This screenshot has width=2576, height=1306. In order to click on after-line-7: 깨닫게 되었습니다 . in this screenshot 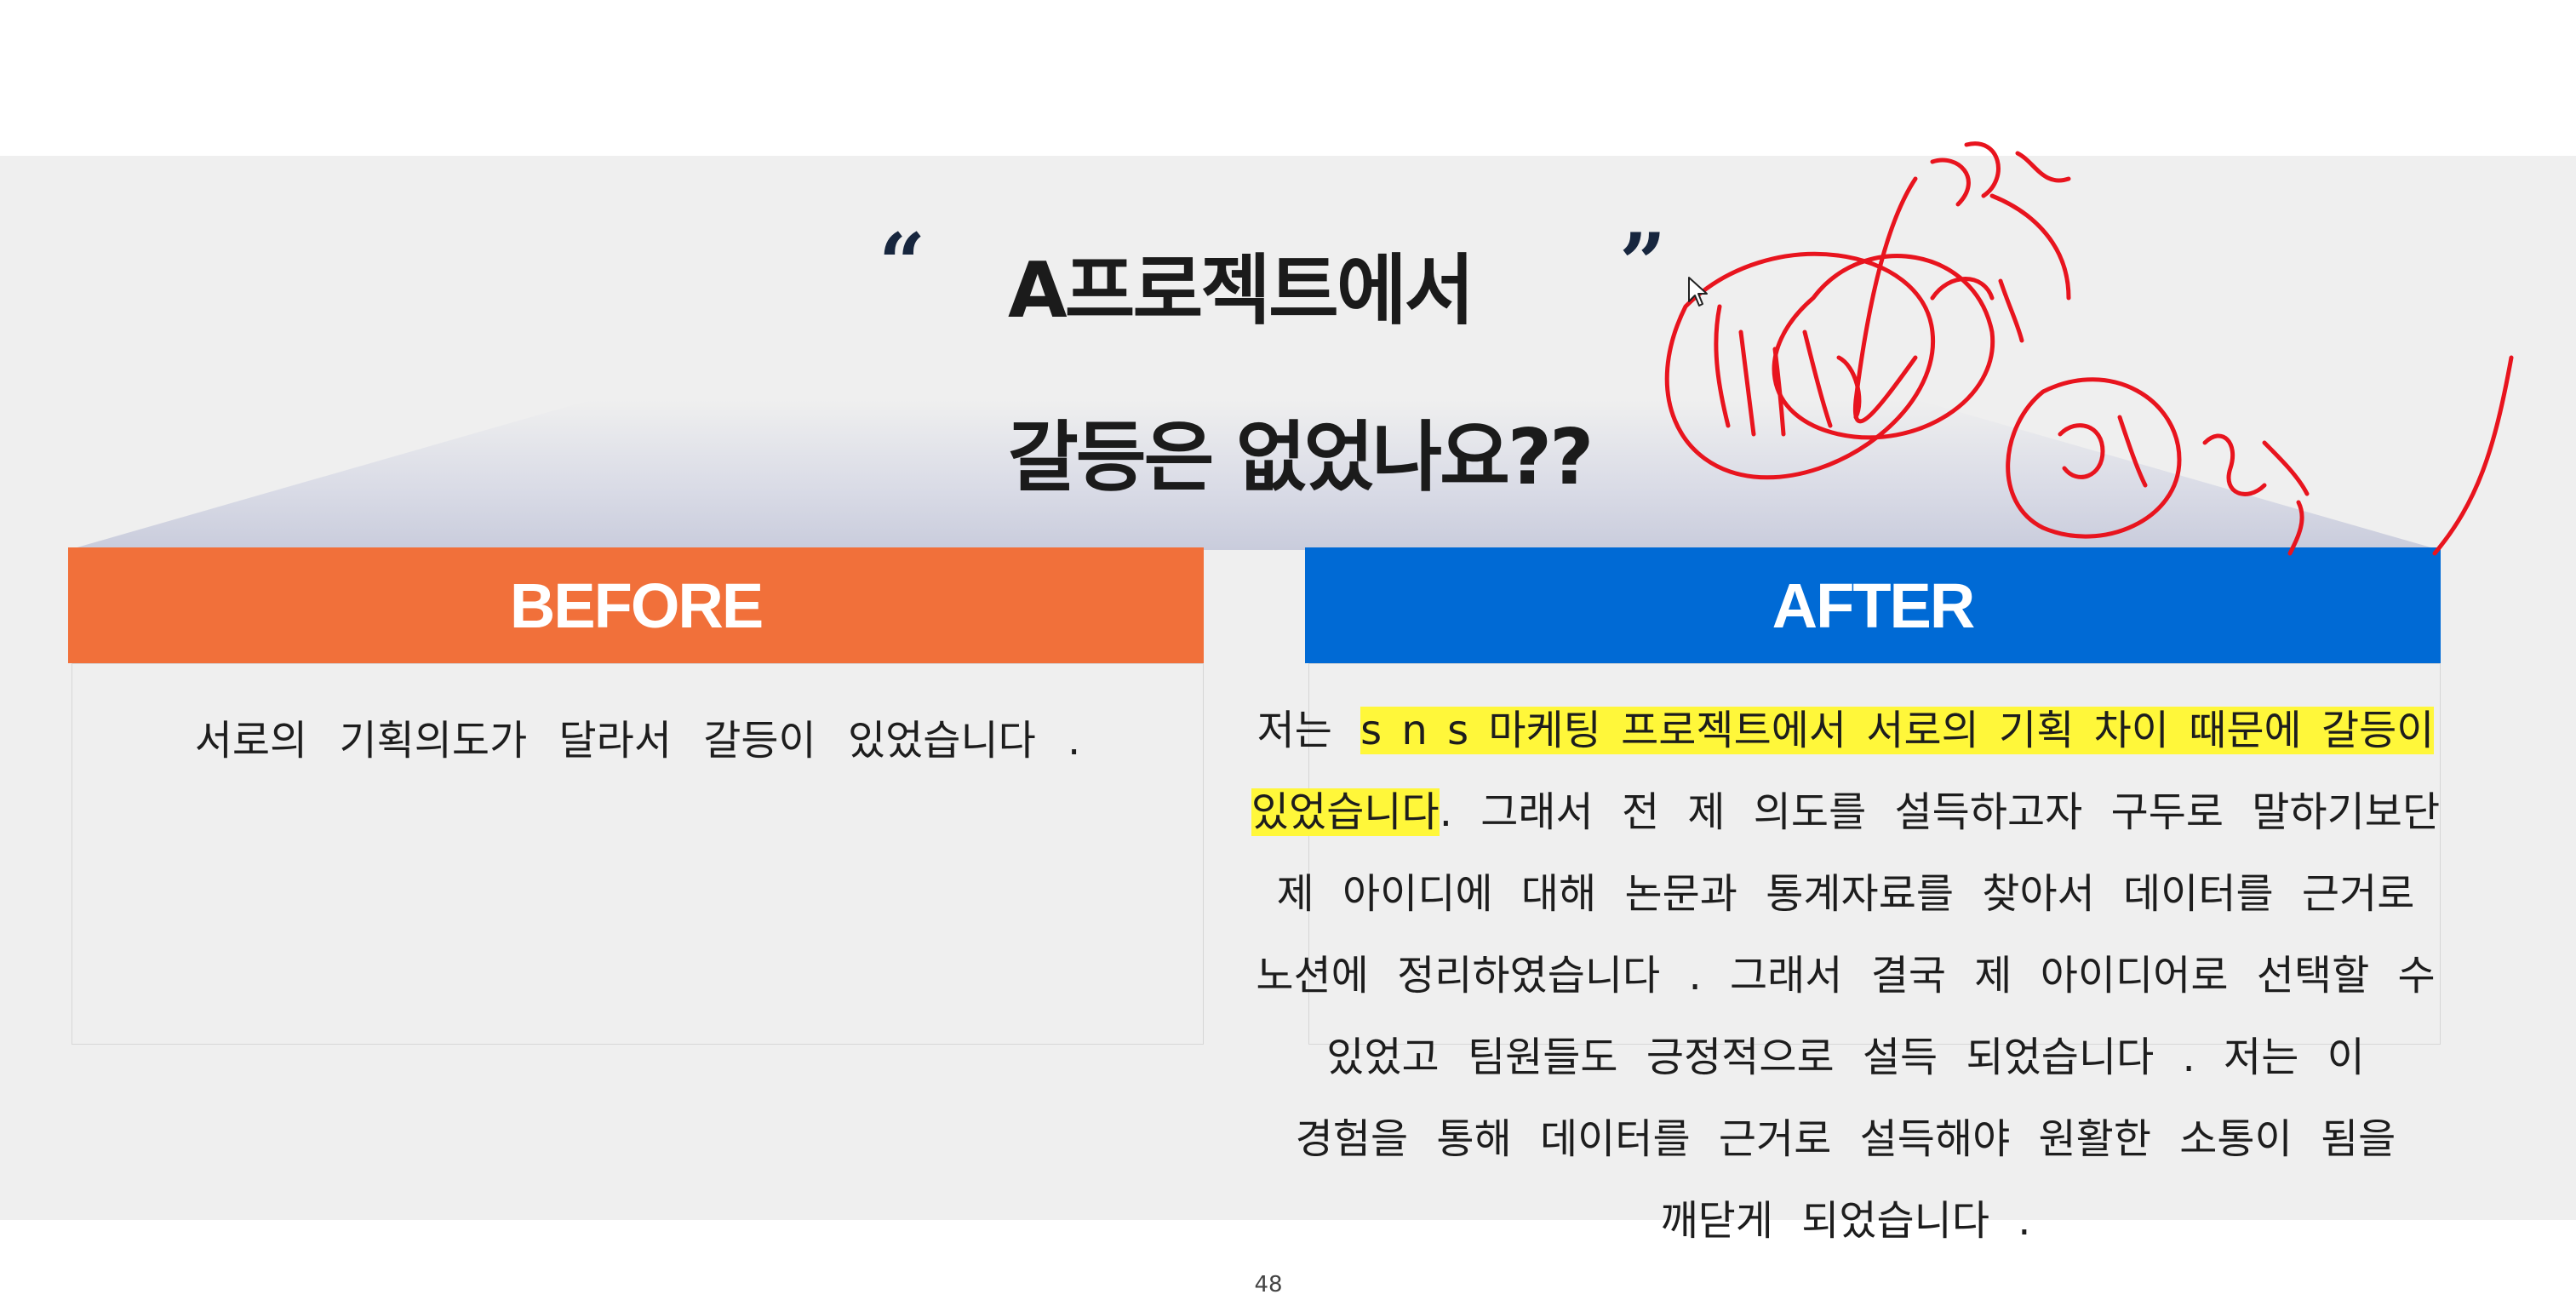, I will do `click(1845, 1221)`.